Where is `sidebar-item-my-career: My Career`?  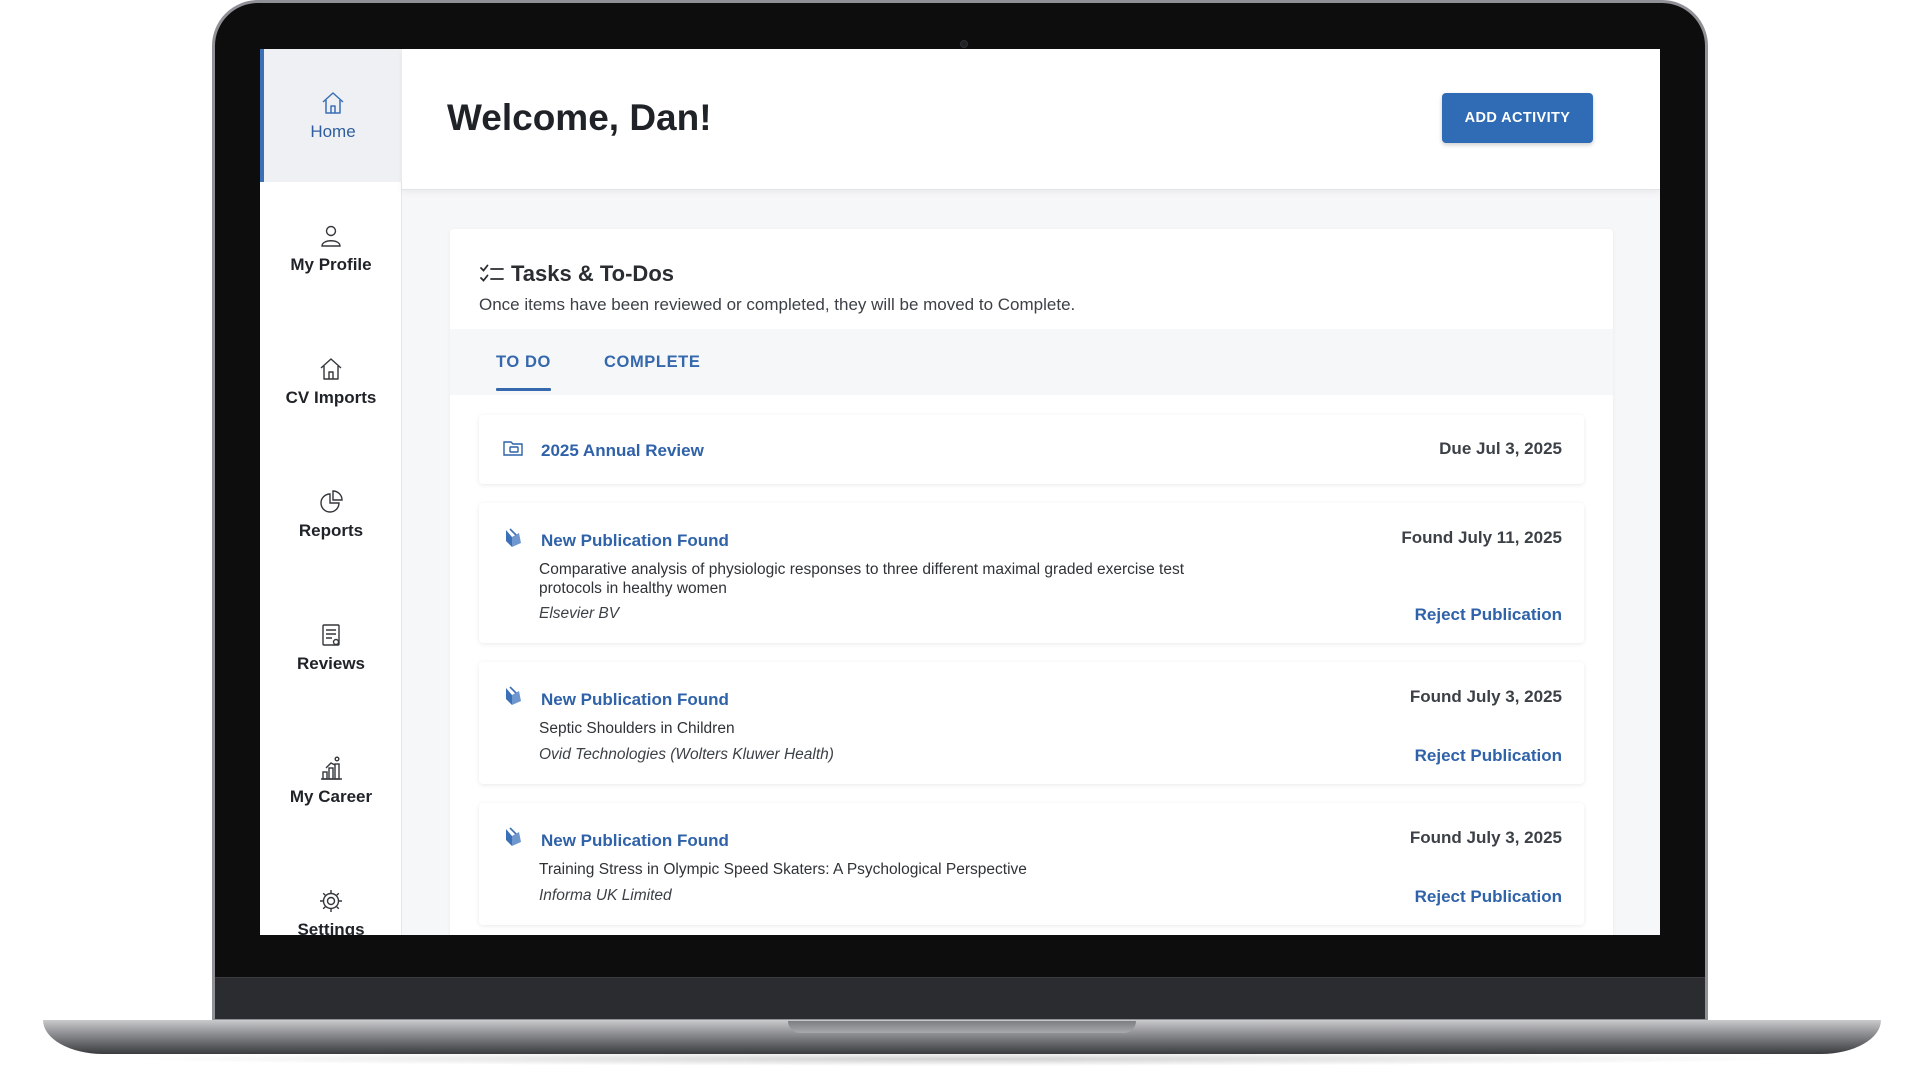
sidebar-item-my-career: My Career is located at coordinates (331, 780).